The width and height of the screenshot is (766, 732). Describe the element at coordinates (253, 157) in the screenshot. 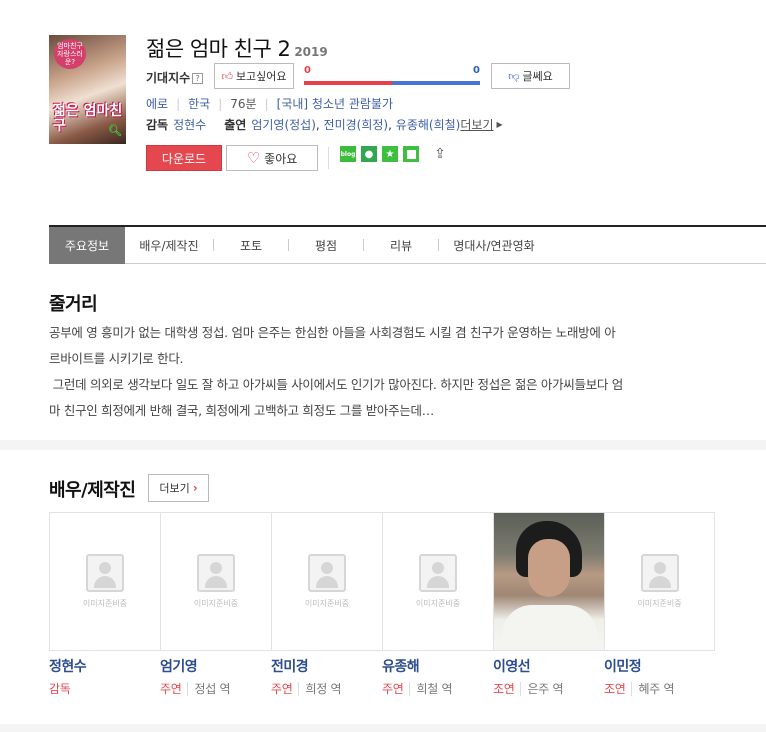

I see `heart-icon: ♡` at that location.